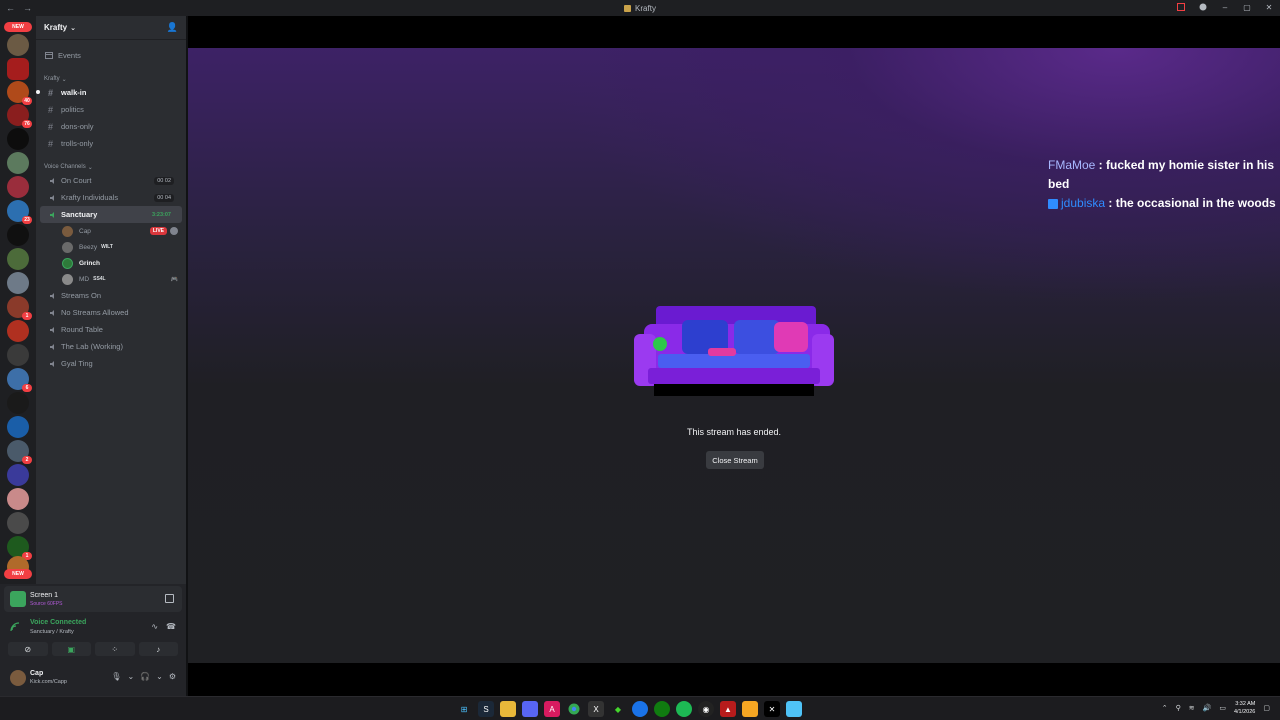 The width and height of the screenshot is (1280, 720). What do you see at coordinates (728, 709) in the screenshot?
I see `app-icon: ▲` at bounding box center [728, 709].